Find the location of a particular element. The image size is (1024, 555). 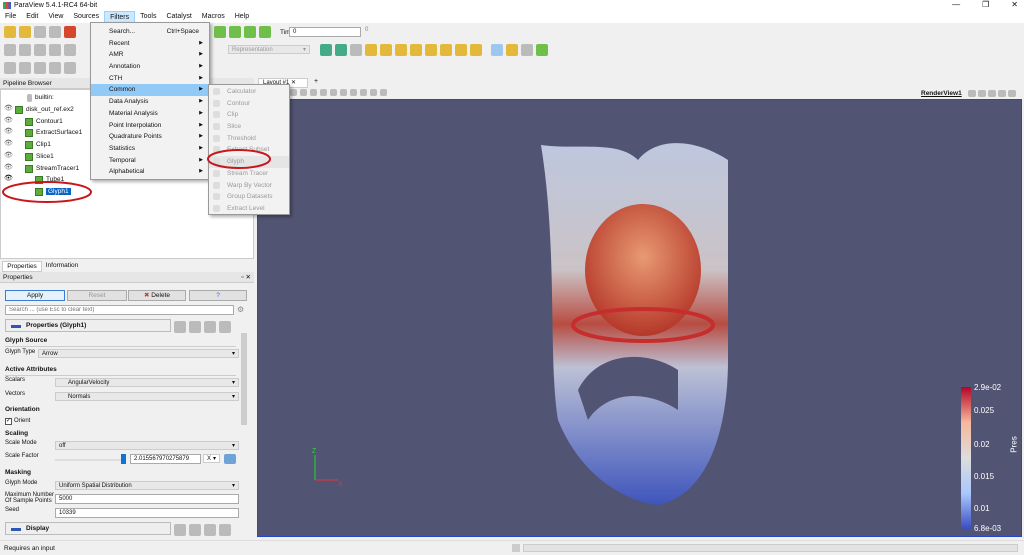

select-points-icon is located at coordinates (40, 68).